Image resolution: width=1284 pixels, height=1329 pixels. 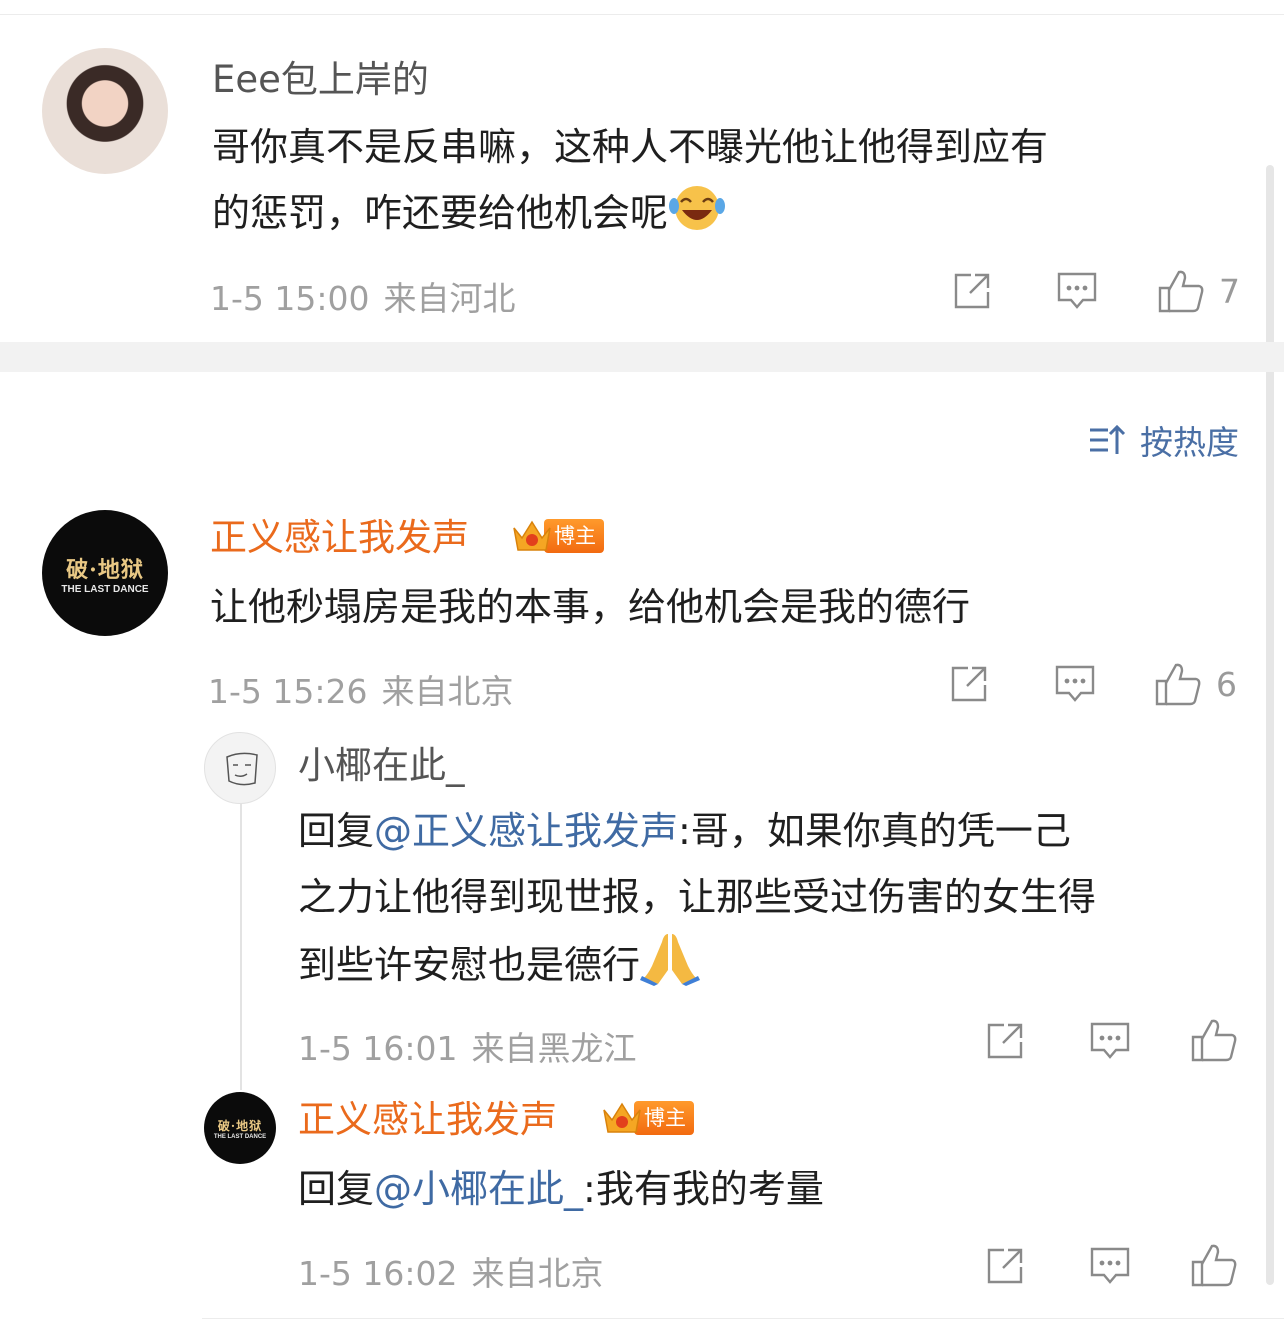 What do you see at coordinates (1270, 725) in the screenshot?
I see `scrollbar` at bounding box center [1270, 725].